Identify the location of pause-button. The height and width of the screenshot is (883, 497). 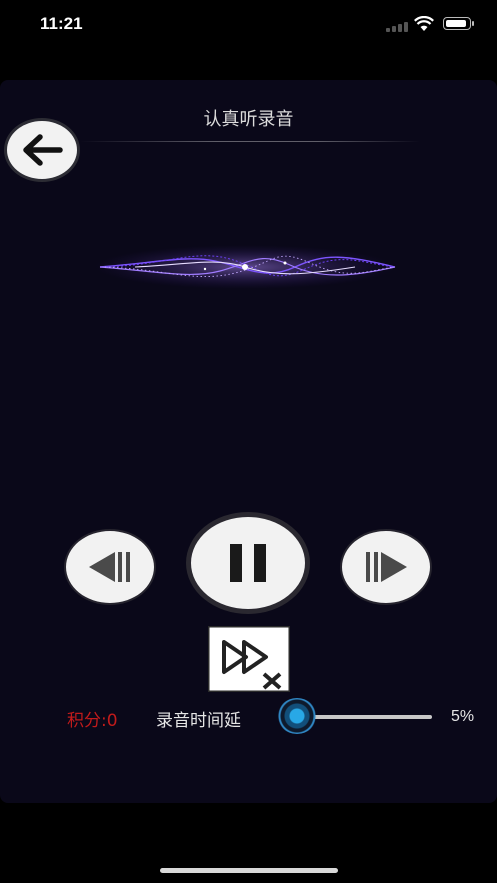
(248, 563).